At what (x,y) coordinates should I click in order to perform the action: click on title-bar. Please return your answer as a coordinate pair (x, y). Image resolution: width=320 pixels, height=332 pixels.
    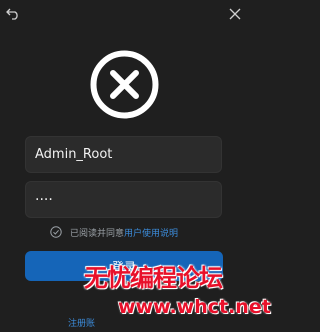
    Looking at the image, I should click on (124, 15).